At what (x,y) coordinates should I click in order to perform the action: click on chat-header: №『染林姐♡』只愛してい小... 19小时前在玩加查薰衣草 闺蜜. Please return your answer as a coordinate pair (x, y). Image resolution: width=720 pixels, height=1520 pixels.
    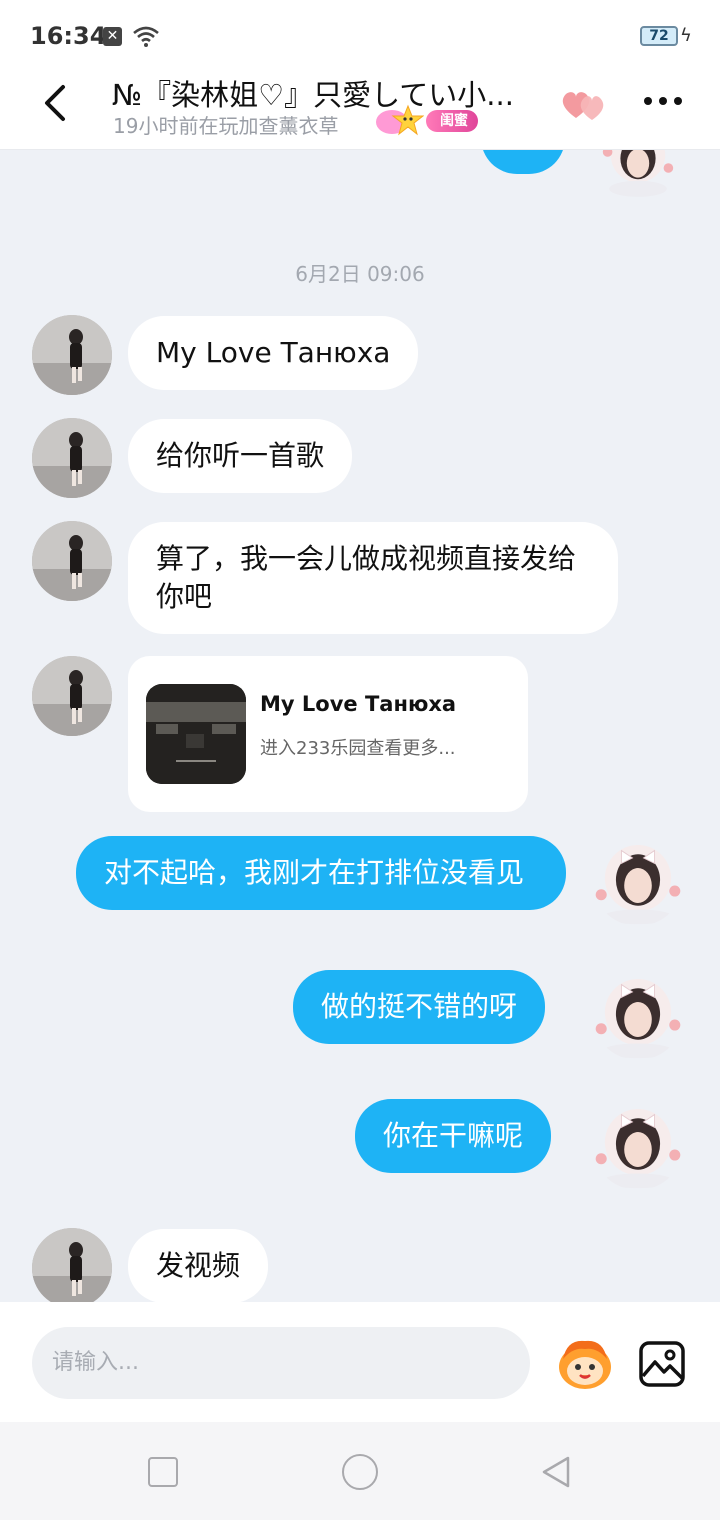
    Looking at the image, I should click on (360, 111).